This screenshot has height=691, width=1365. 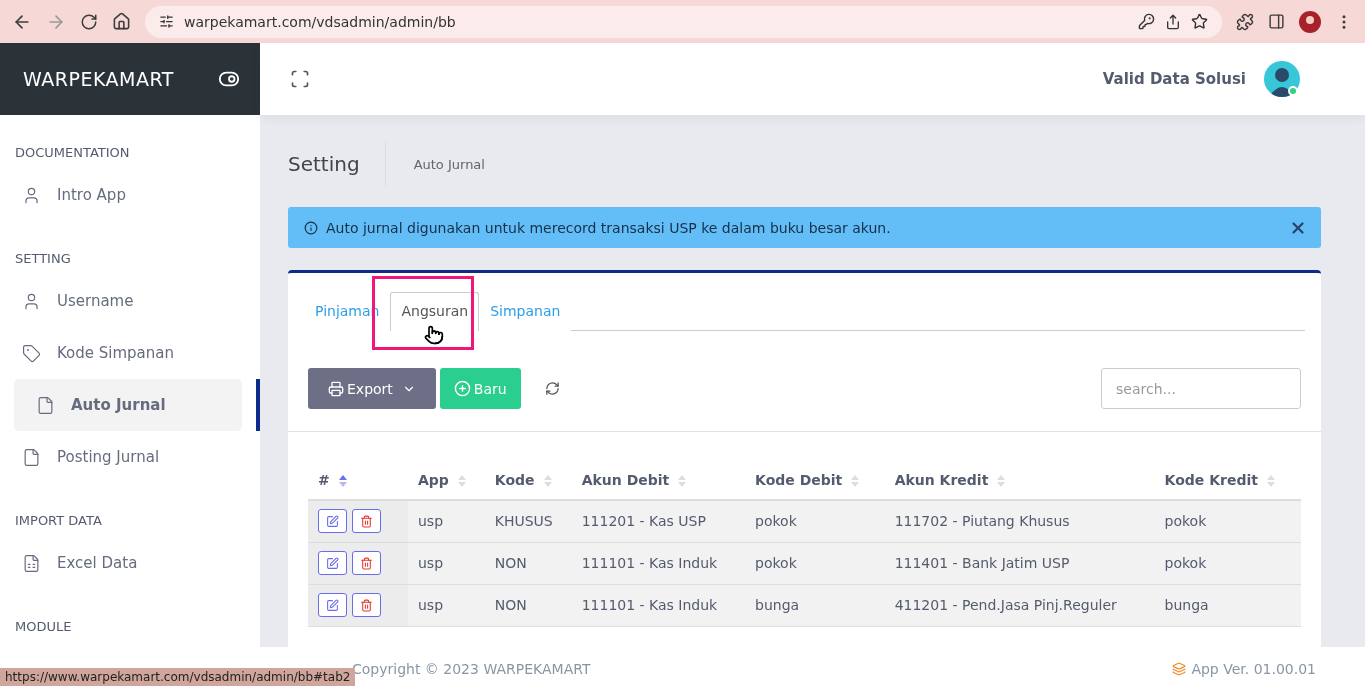 I want to click on extensions-icon, so click(x=1245, y=21).